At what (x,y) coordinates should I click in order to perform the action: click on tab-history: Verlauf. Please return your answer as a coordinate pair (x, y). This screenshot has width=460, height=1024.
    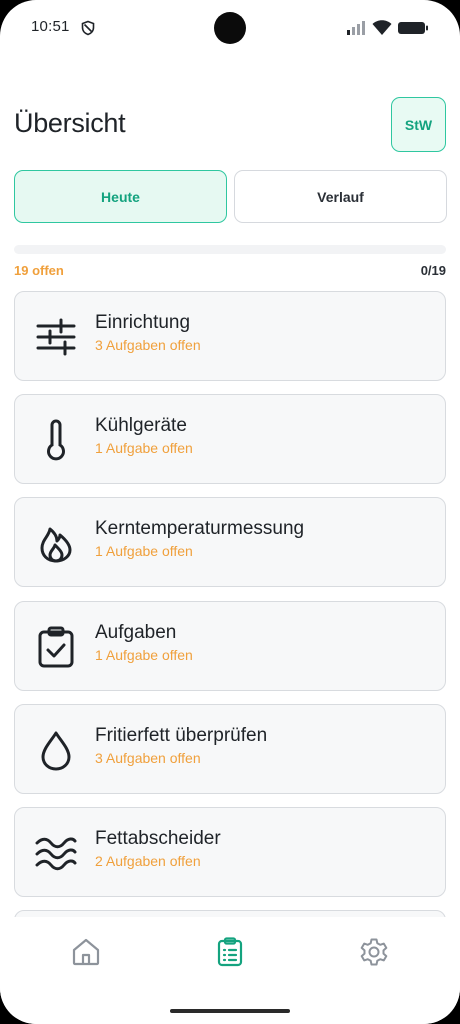
    Looking at the image, I should click on (340, 196).